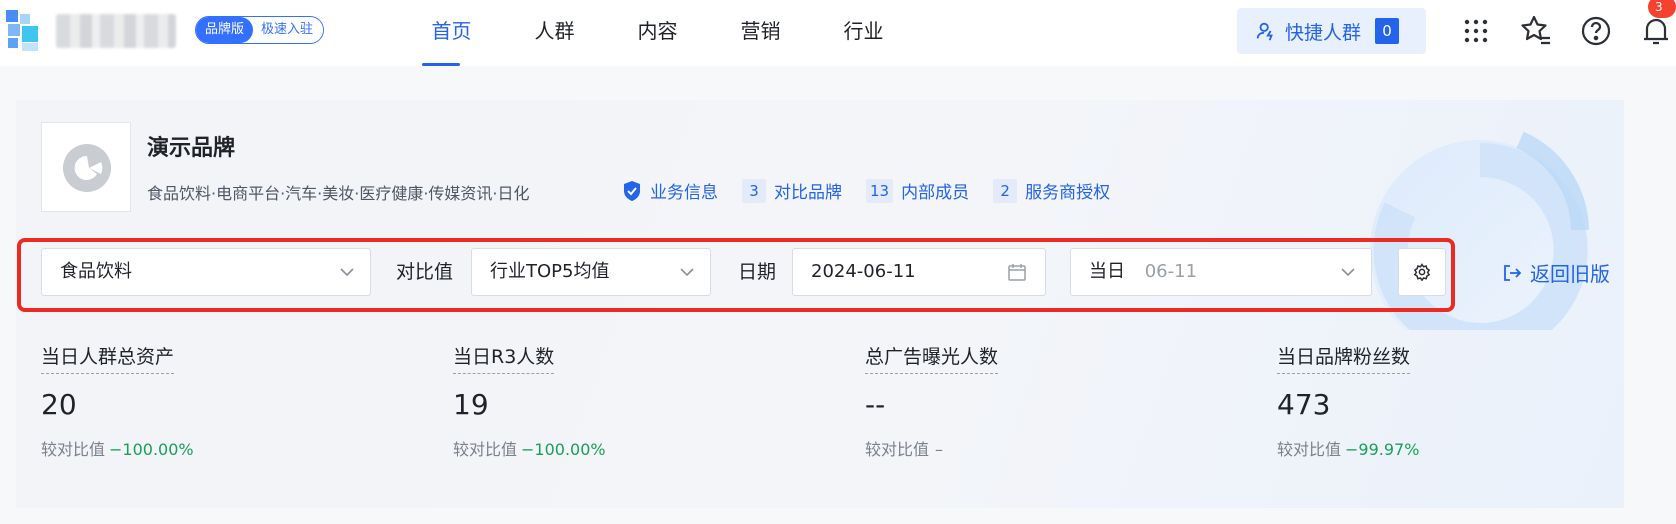  I want to click on compare-select: 行业TOP5均值, so click(591, 272).